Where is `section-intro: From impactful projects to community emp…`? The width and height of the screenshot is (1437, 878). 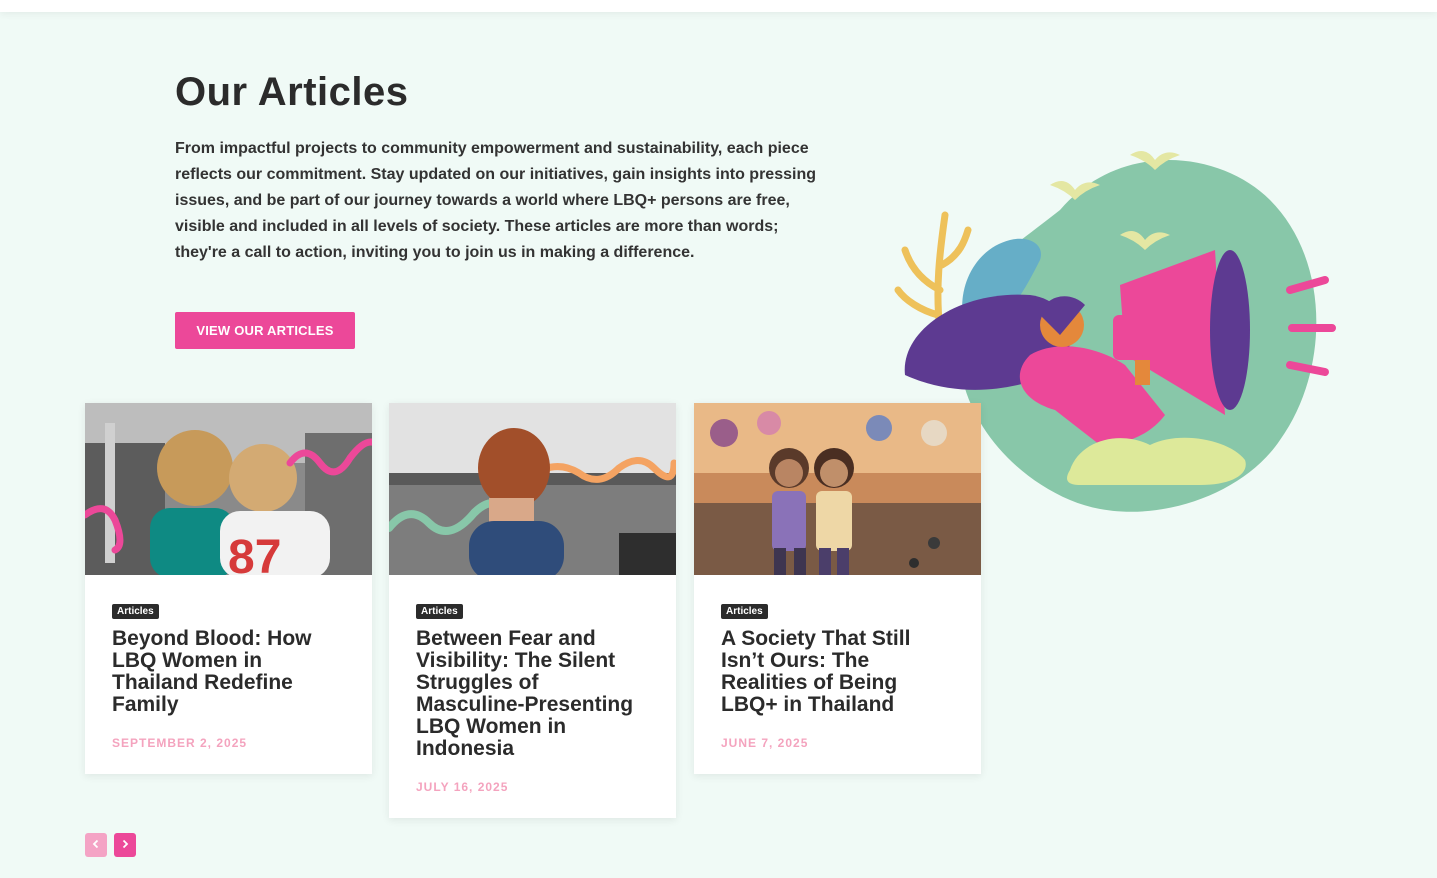 section-intro: From impactful projects to community emp… is located at coordinates (495, 200).